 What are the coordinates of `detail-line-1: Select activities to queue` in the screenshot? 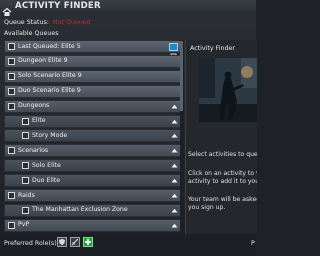 It's located at (222, 154).